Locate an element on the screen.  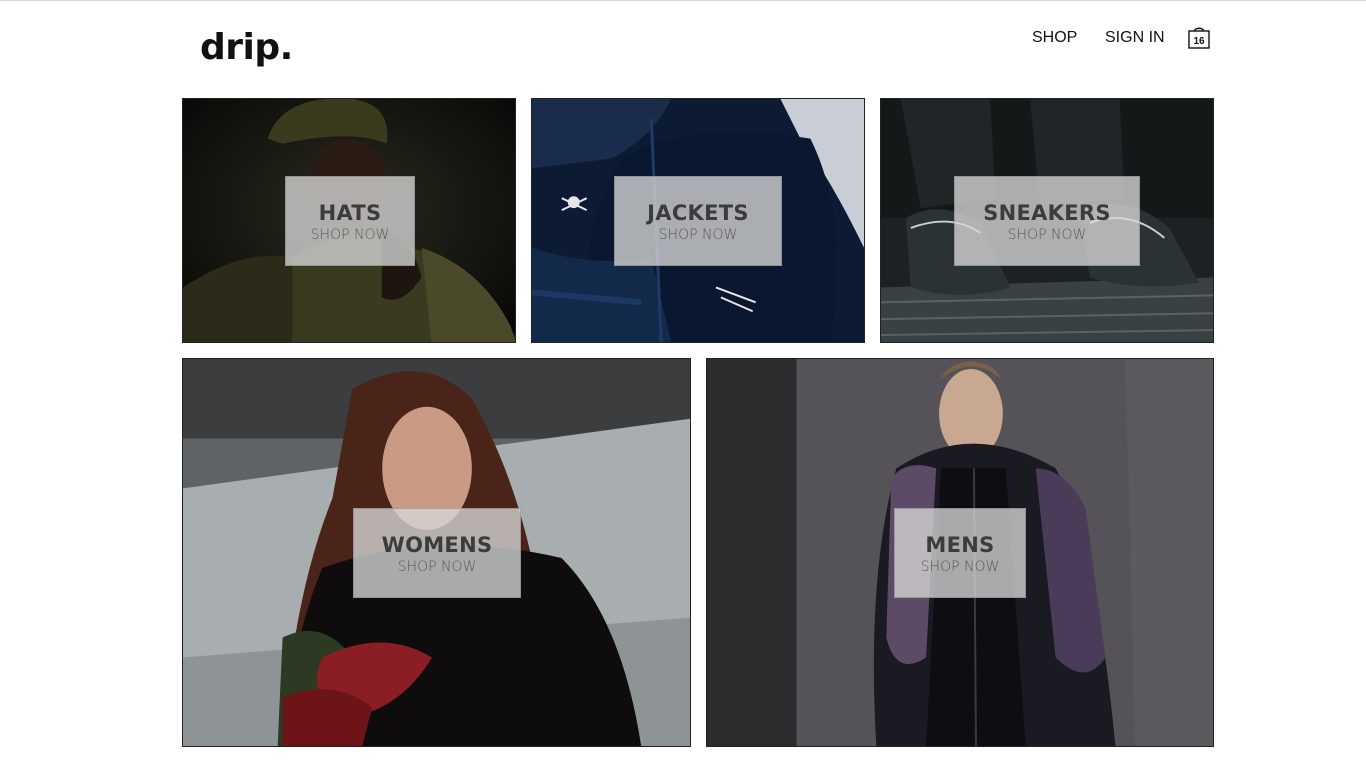
mens-shop-now-link: SHOP NOW is located at coordinates (960, 567).